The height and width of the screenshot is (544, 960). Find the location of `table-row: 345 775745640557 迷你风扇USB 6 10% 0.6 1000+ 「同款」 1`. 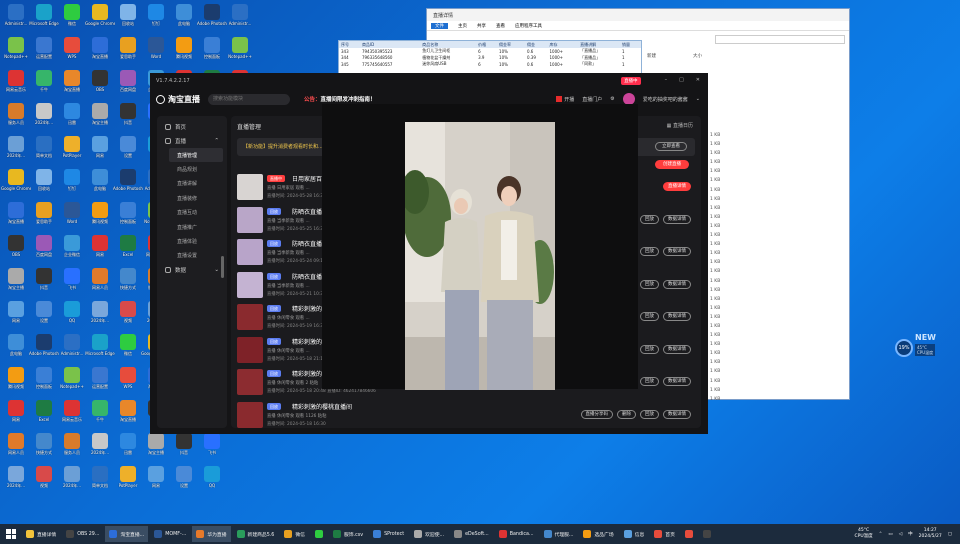

table-row: 345 775745640557 迷你风扇USB 6 10% 0.6 1000+ 「同款」 1 is located at coordinates (490, 64).